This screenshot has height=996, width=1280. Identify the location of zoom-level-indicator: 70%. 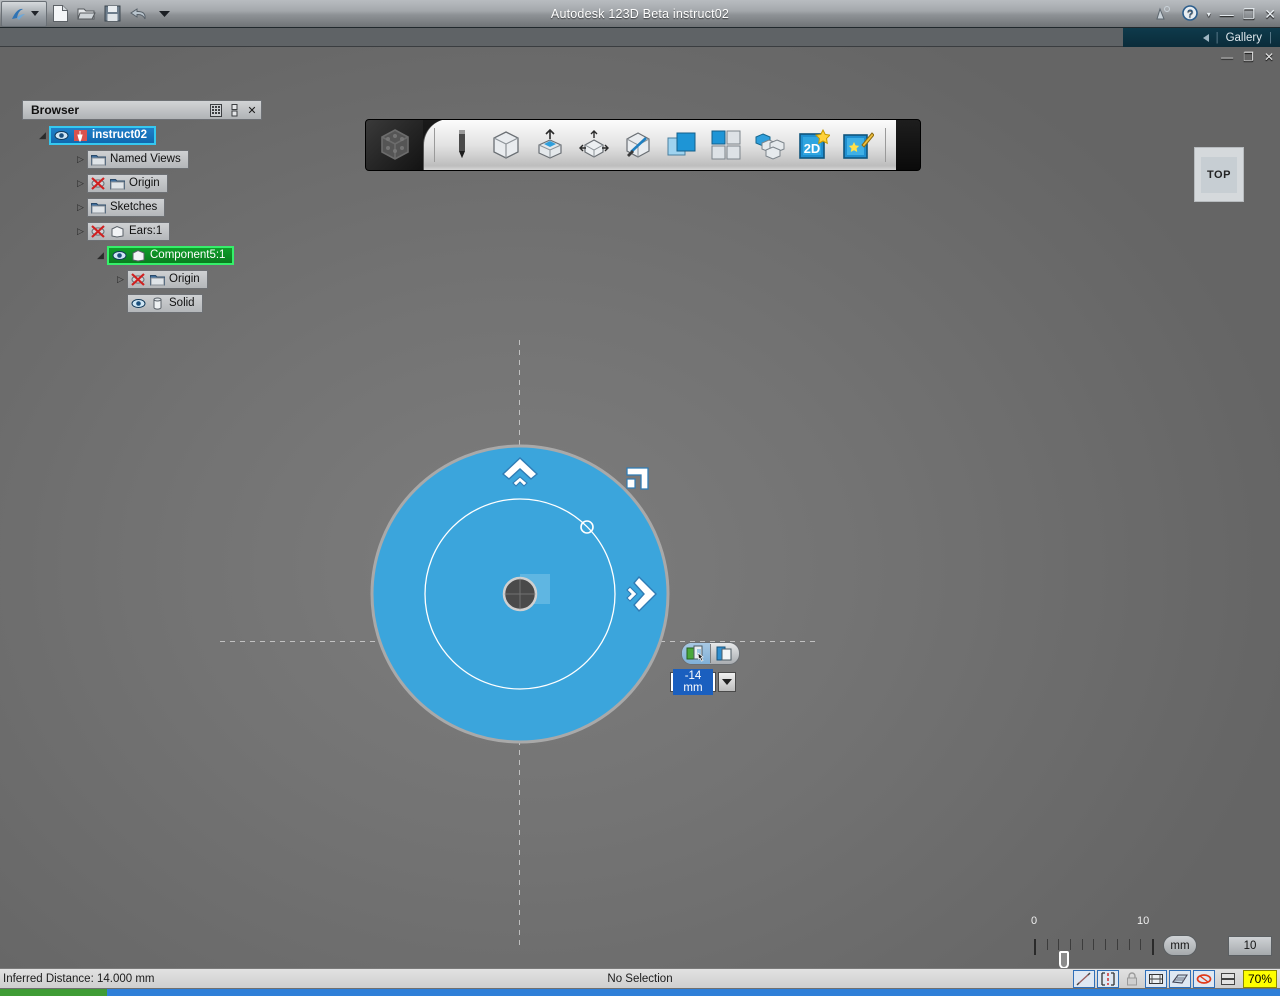
(1259, 979).